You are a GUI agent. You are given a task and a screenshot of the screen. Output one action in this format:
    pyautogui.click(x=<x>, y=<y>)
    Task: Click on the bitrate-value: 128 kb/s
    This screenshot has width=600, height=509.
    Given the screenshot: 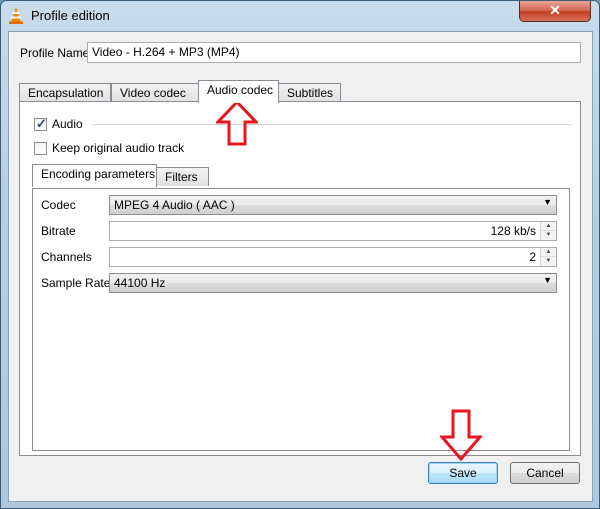 What is the action you would take?
    pyautogui.click(x=513, y=231)
    